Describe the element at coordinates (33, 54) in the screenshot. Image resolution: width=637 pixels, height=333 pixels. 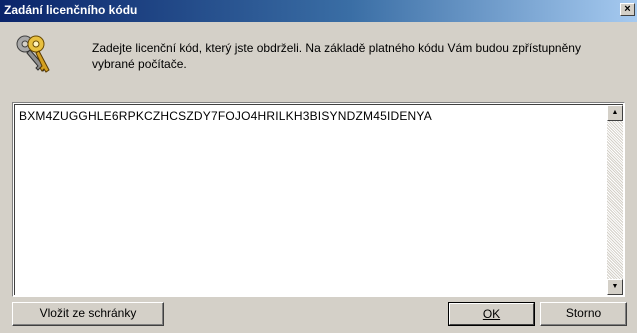
I see `keys-icon` at that location.